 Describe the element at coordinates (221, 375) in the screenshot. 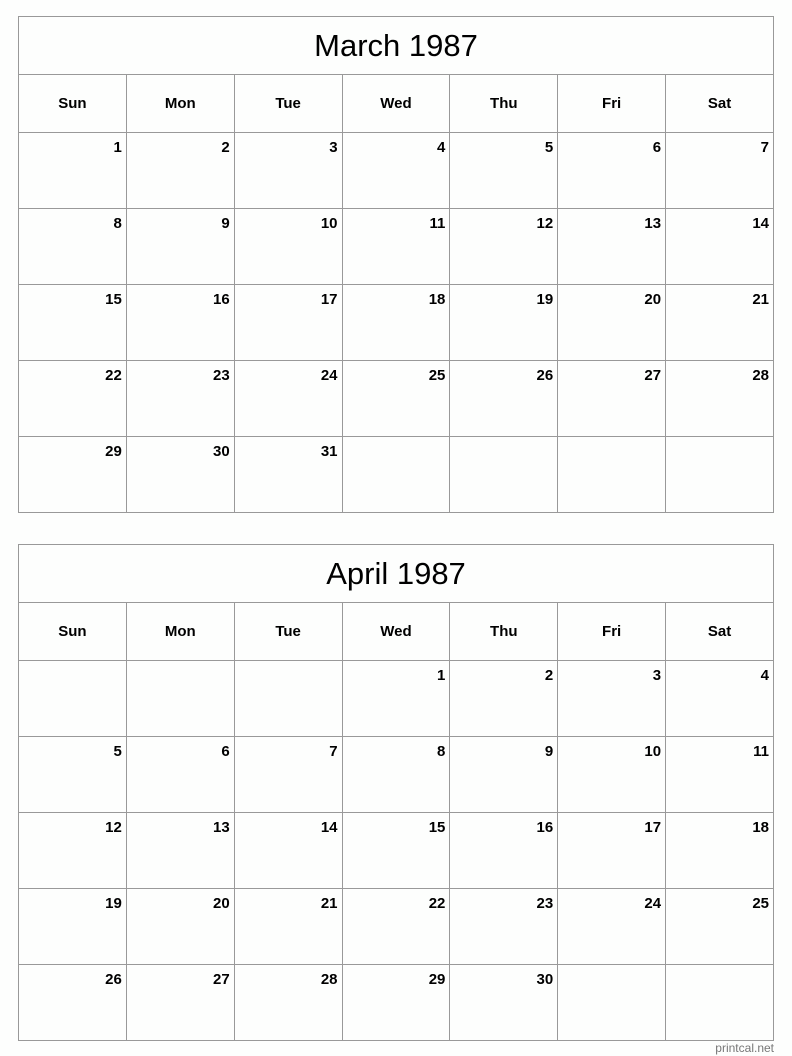

I see `day-number: 23` at that location.